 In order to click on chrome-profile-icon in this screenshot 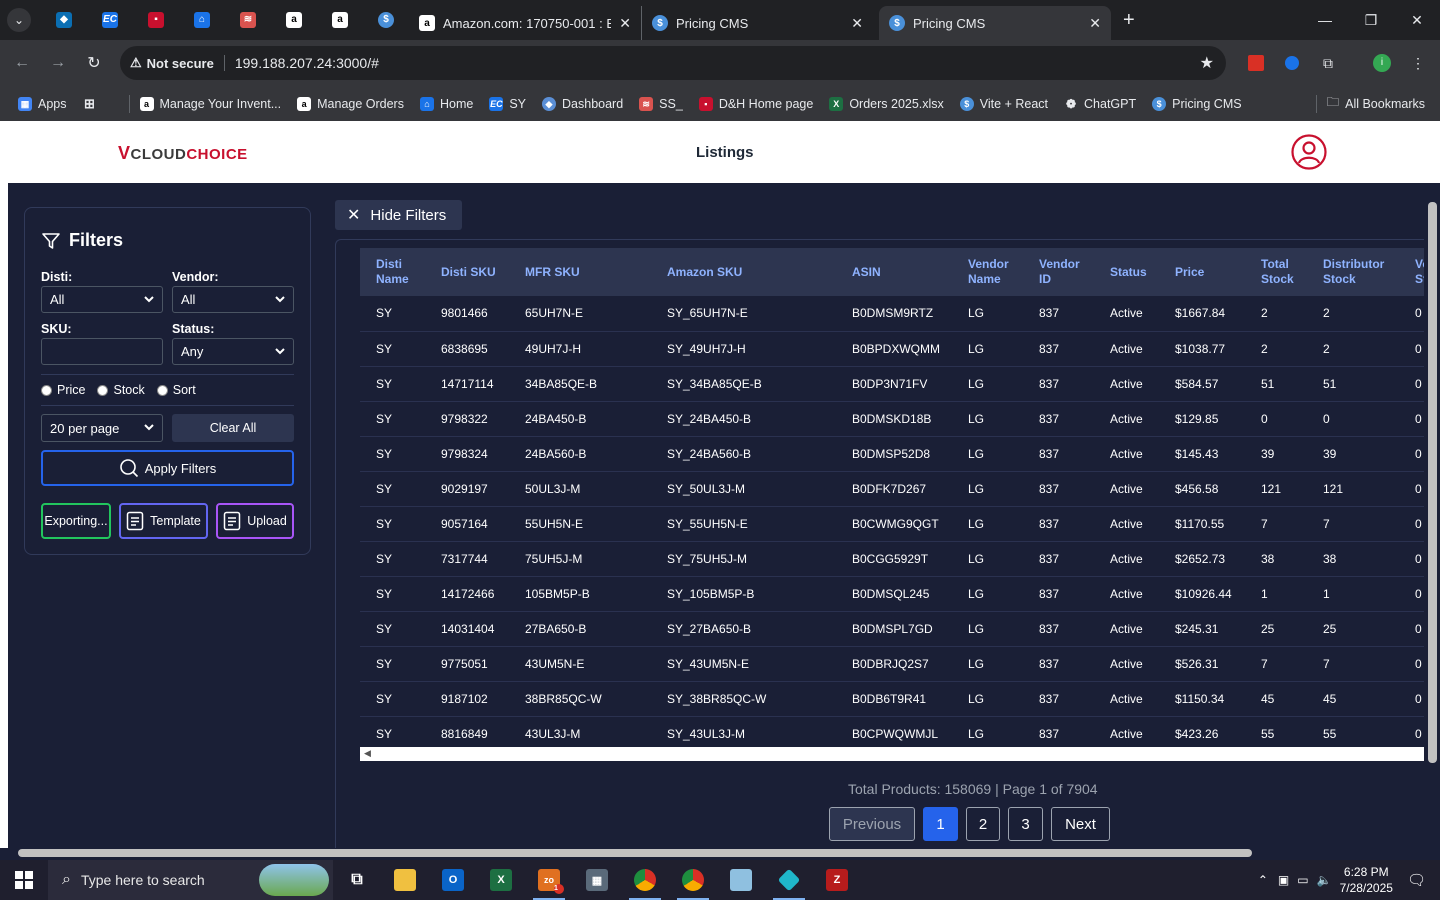, I will do `click(693, 880)`.